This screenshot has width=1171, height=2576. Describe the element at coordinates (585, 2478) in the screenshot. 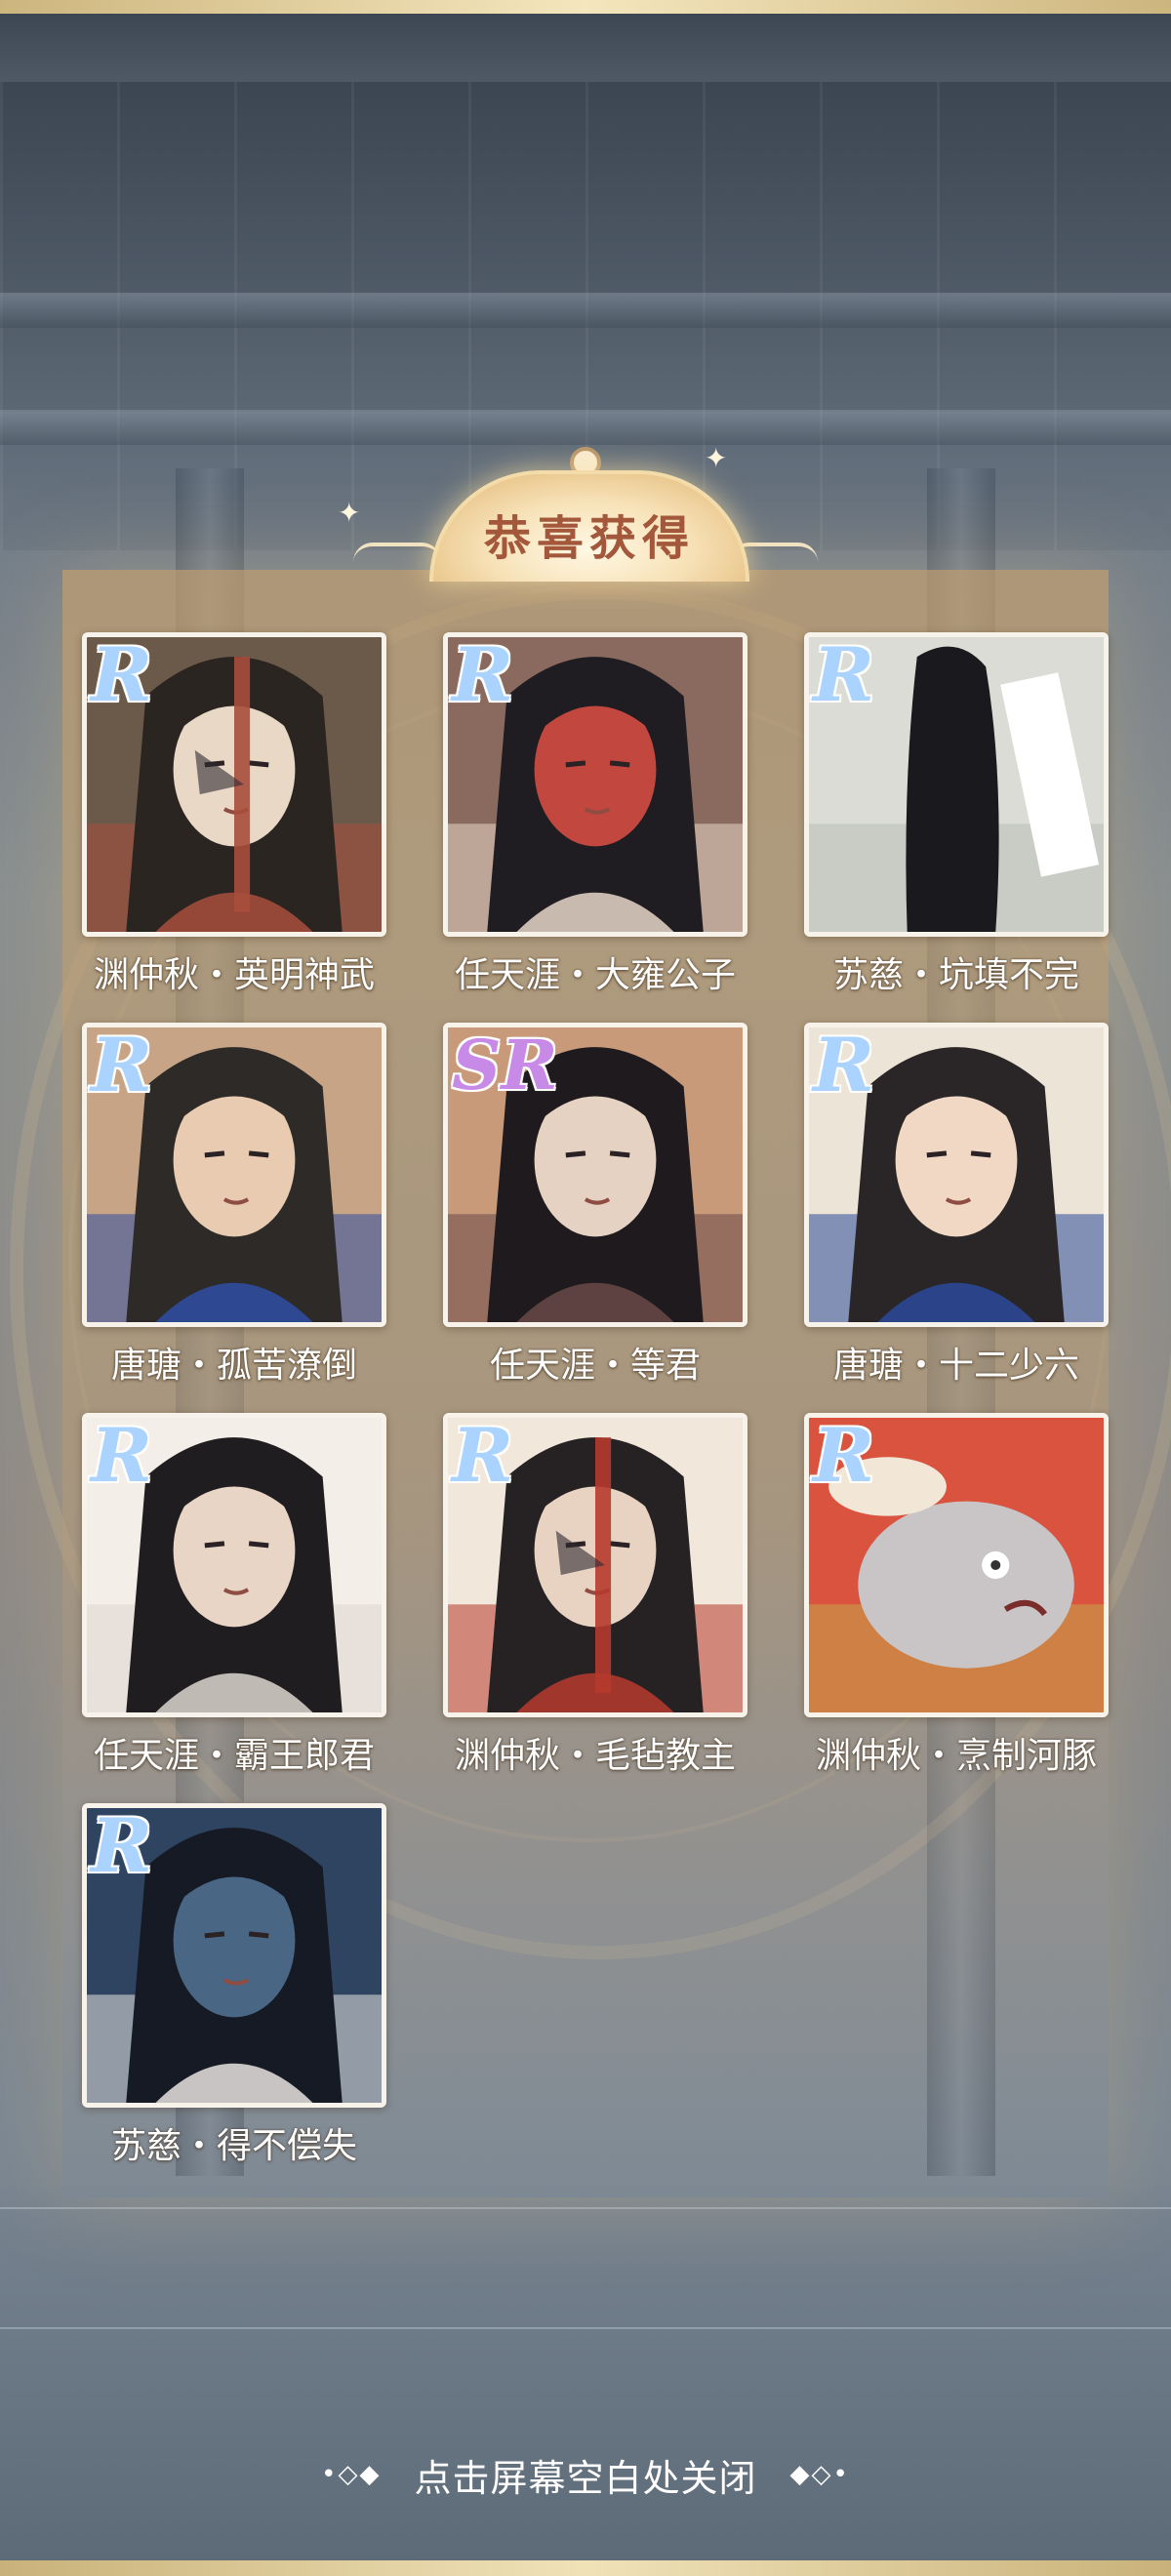

I see `close-hint-text: 点击屏幕空白处关闭` at that location.